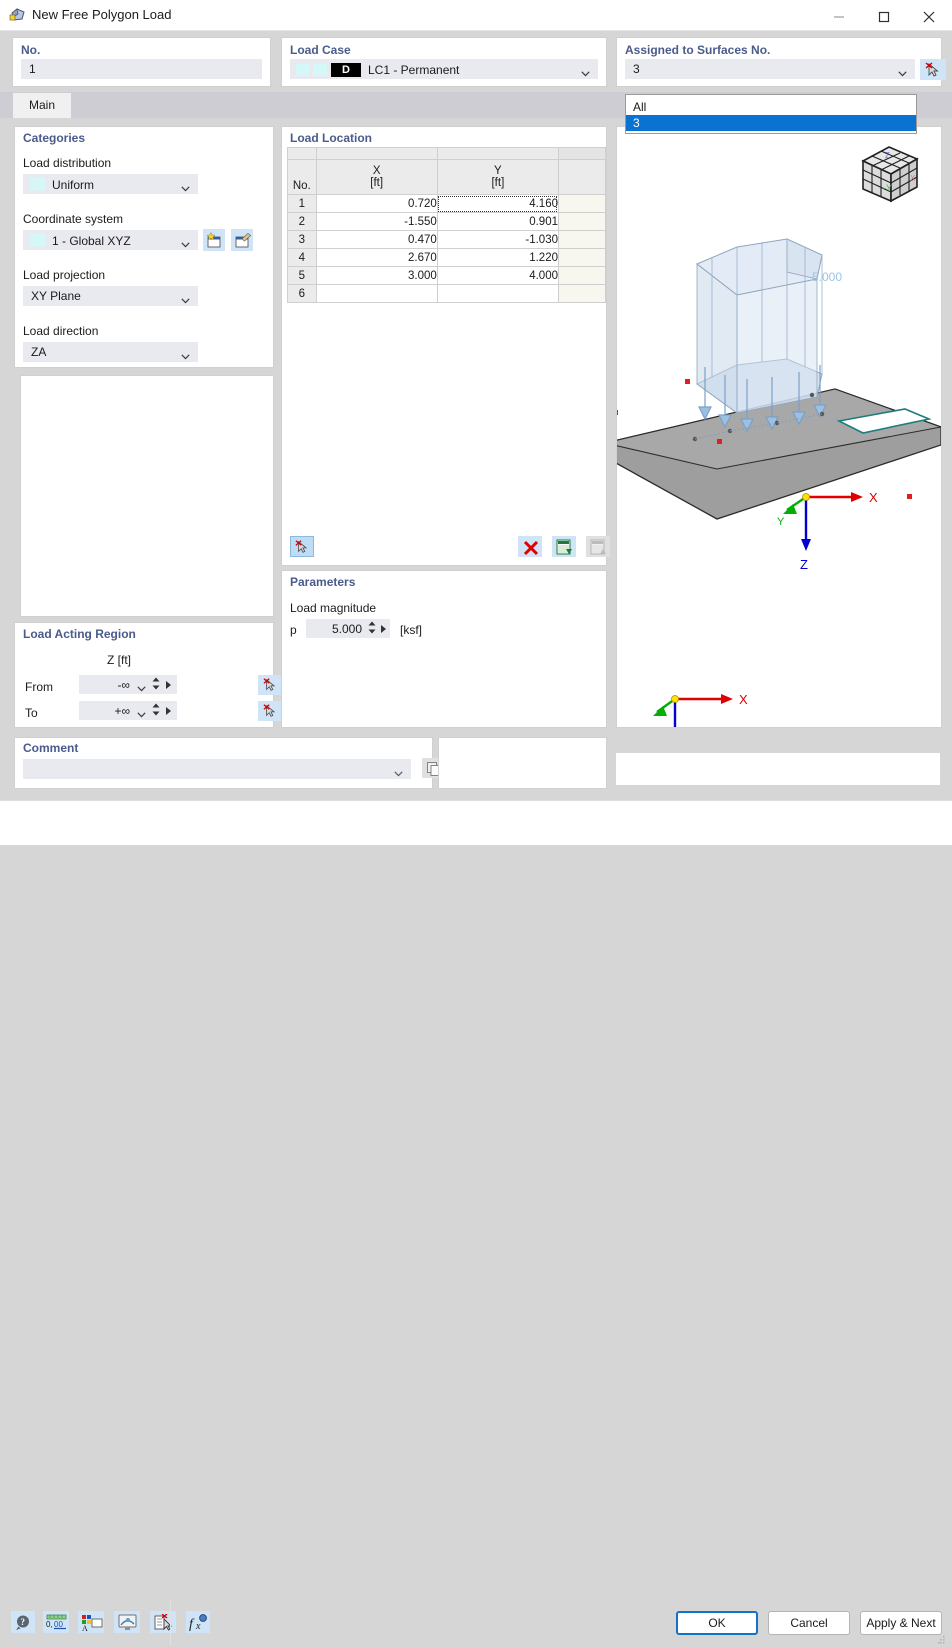 The image size is (952, 1647). I want to click on new-coordinate-system-icon, so click(214, 240).